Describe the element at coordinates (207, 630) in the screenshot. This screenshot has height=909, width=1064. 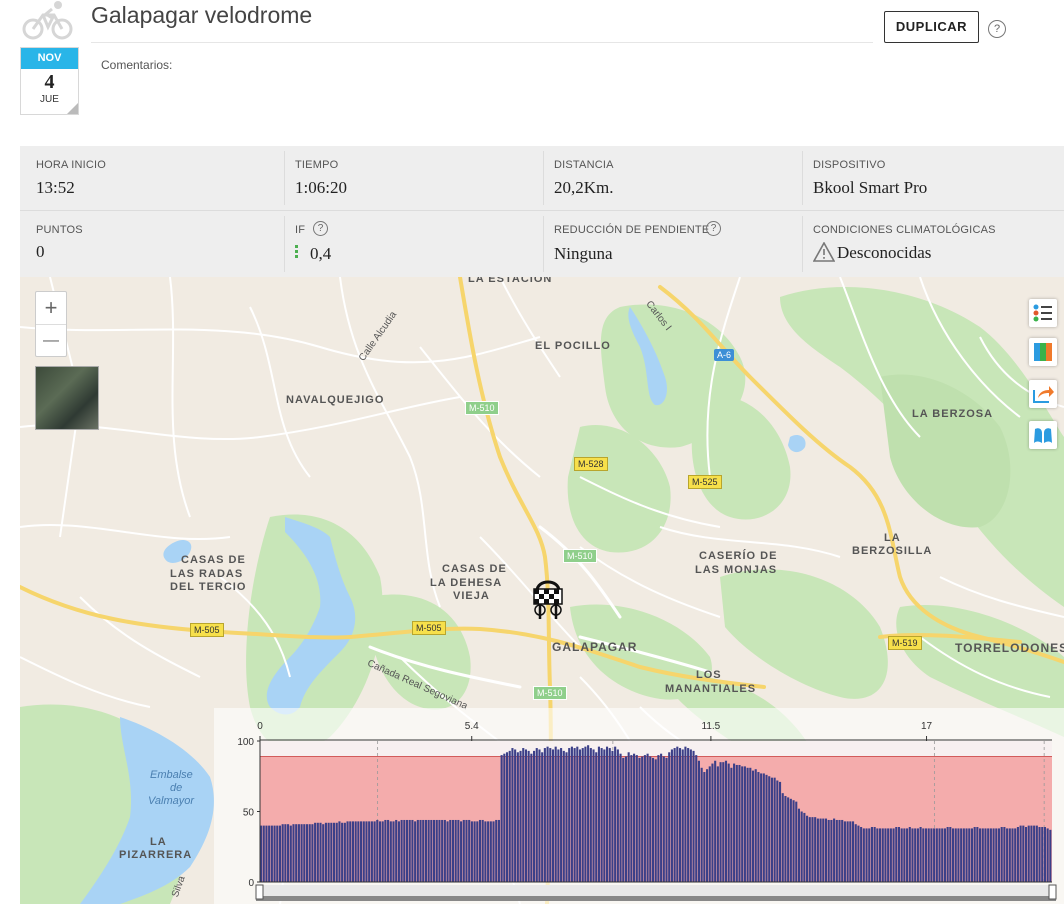
I see `road-shield: M-505` at that location.